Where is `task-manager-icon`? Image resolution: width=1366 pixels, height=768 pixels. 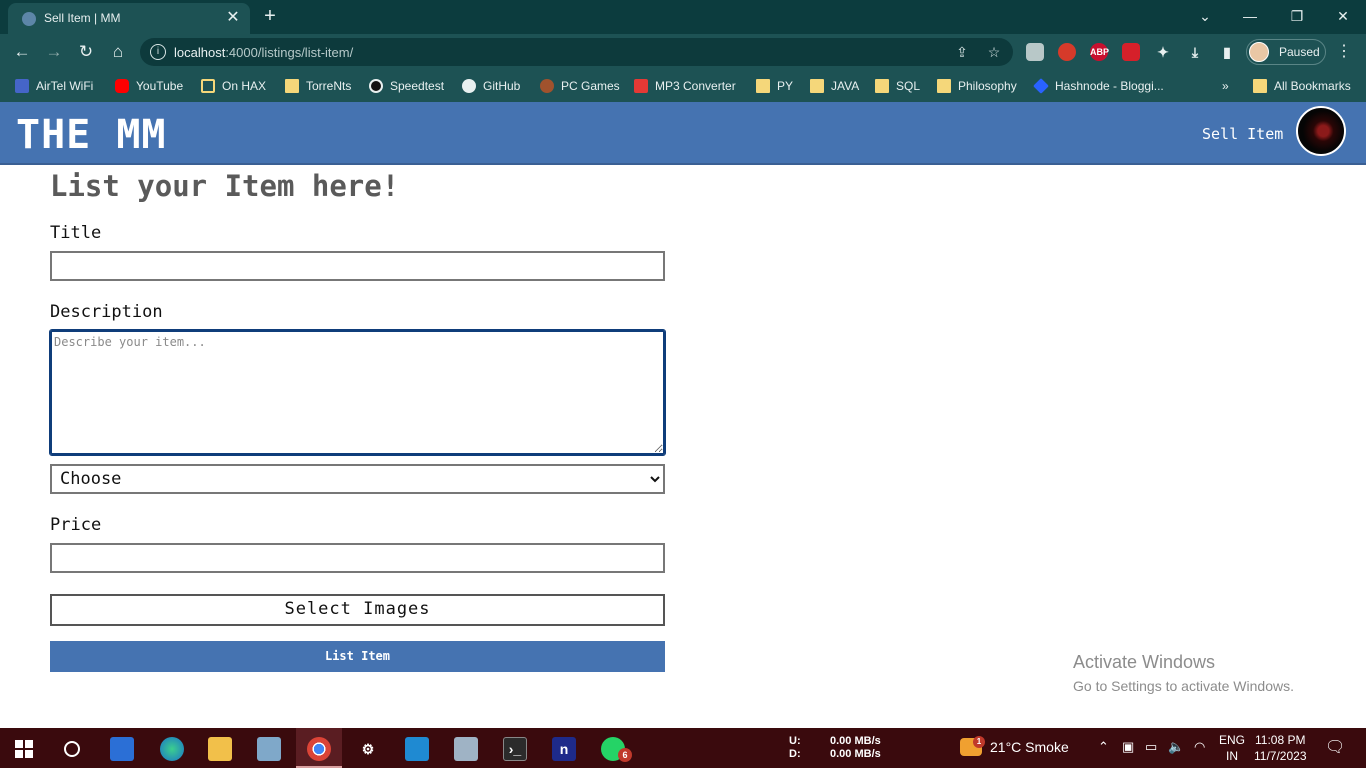
task-manager-icon is located at coordinates (466, 749).